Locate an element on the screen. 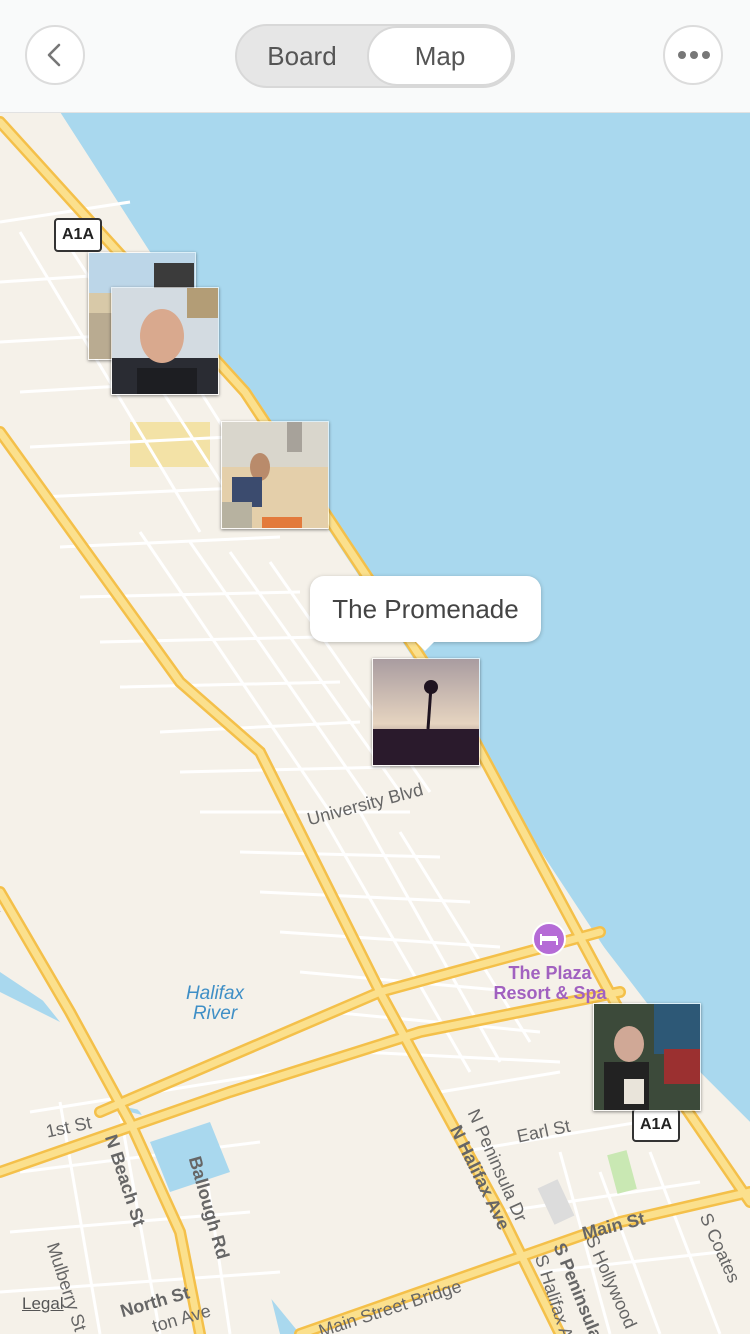  back-button is located at coordinates (55, 55).